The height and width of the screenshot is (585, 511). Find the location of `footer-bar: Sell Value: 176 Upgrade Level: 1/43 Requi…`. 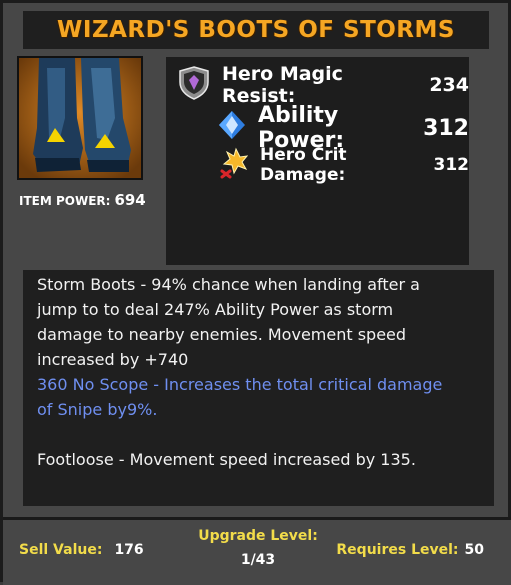

footer-bar: Sell Value: 176 Upgrade Level: 1/43 Requi… is located at coordinates (257, 551).